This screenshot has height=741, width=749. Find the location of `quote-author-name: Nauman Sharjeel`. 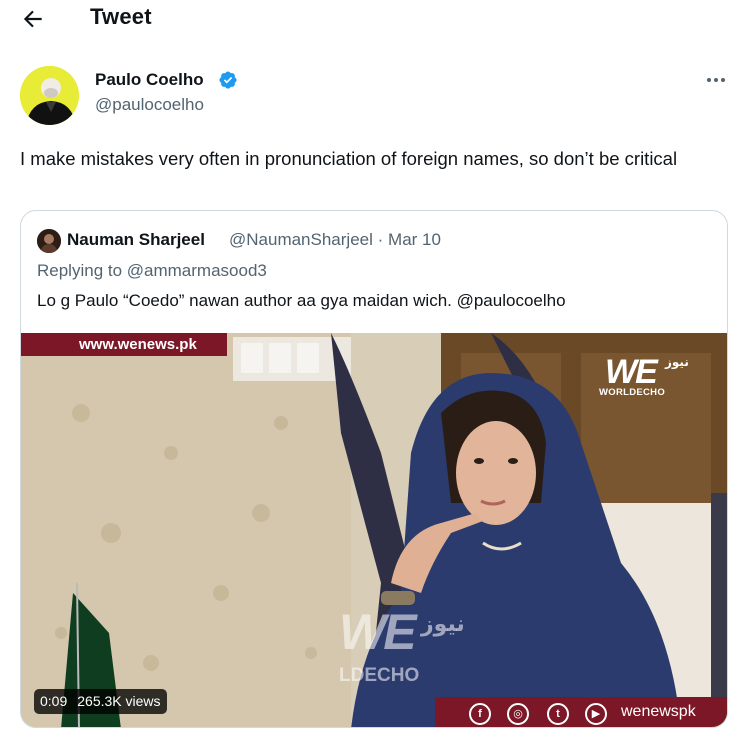

quote-author-name: Nauman Sharjeel is located at coordinates (136, 240).